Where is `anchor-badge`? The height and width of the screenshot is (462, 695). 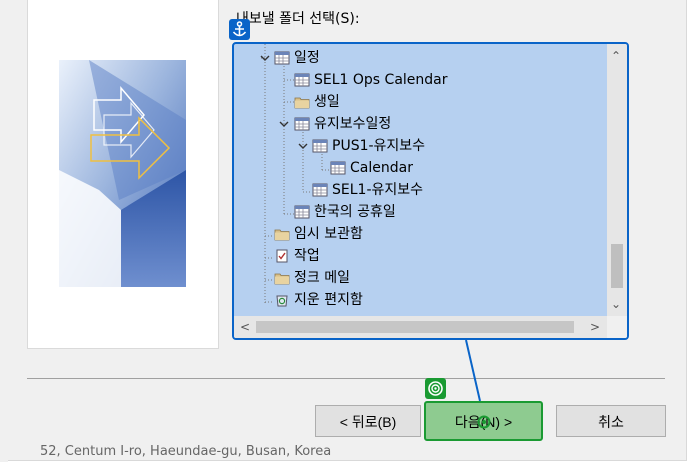 anchor-badge is located at coordinates (239, 29).